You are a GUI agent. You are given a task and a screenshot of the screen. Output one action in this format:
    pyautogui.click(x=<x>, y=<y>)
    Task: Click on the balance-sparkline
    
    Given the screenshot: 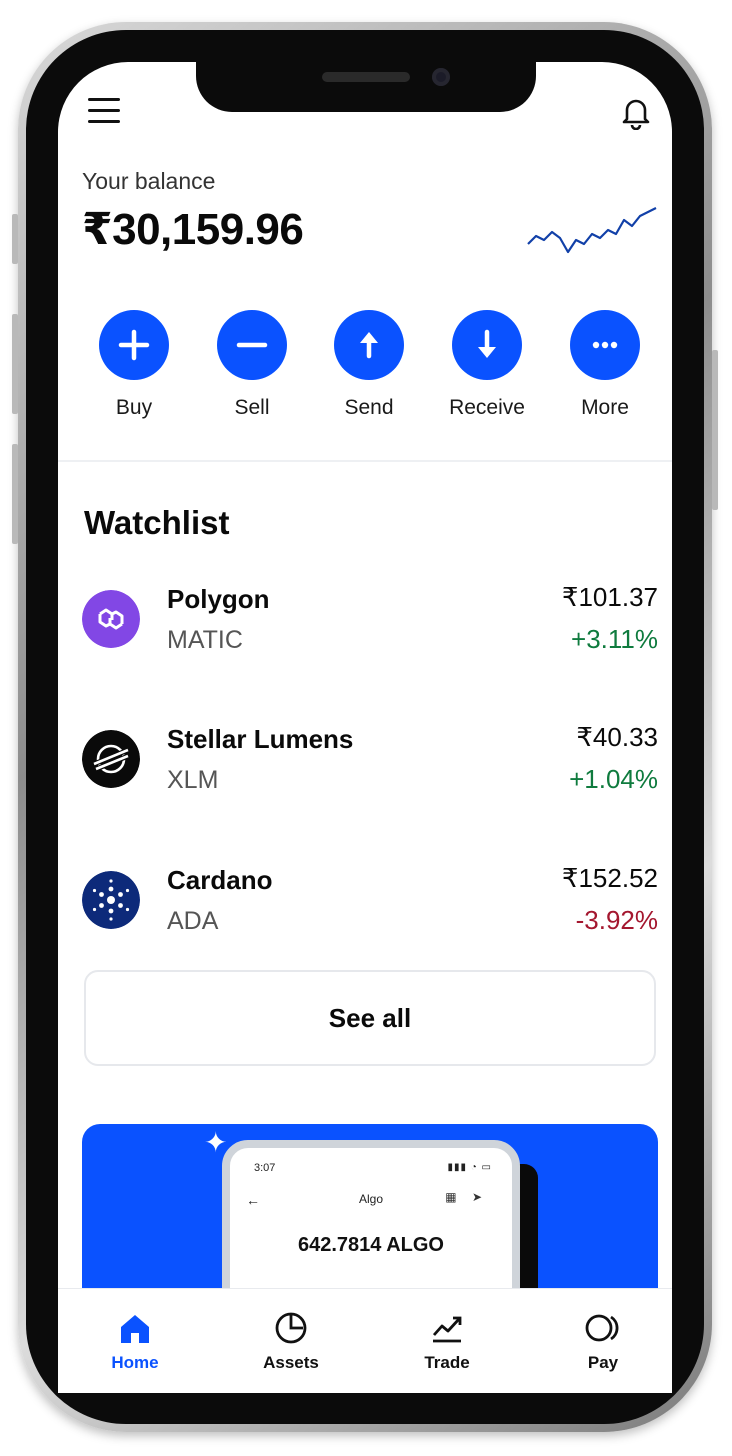 What is the action you would take?
    pyautogui.click(x=592, y=230)
    